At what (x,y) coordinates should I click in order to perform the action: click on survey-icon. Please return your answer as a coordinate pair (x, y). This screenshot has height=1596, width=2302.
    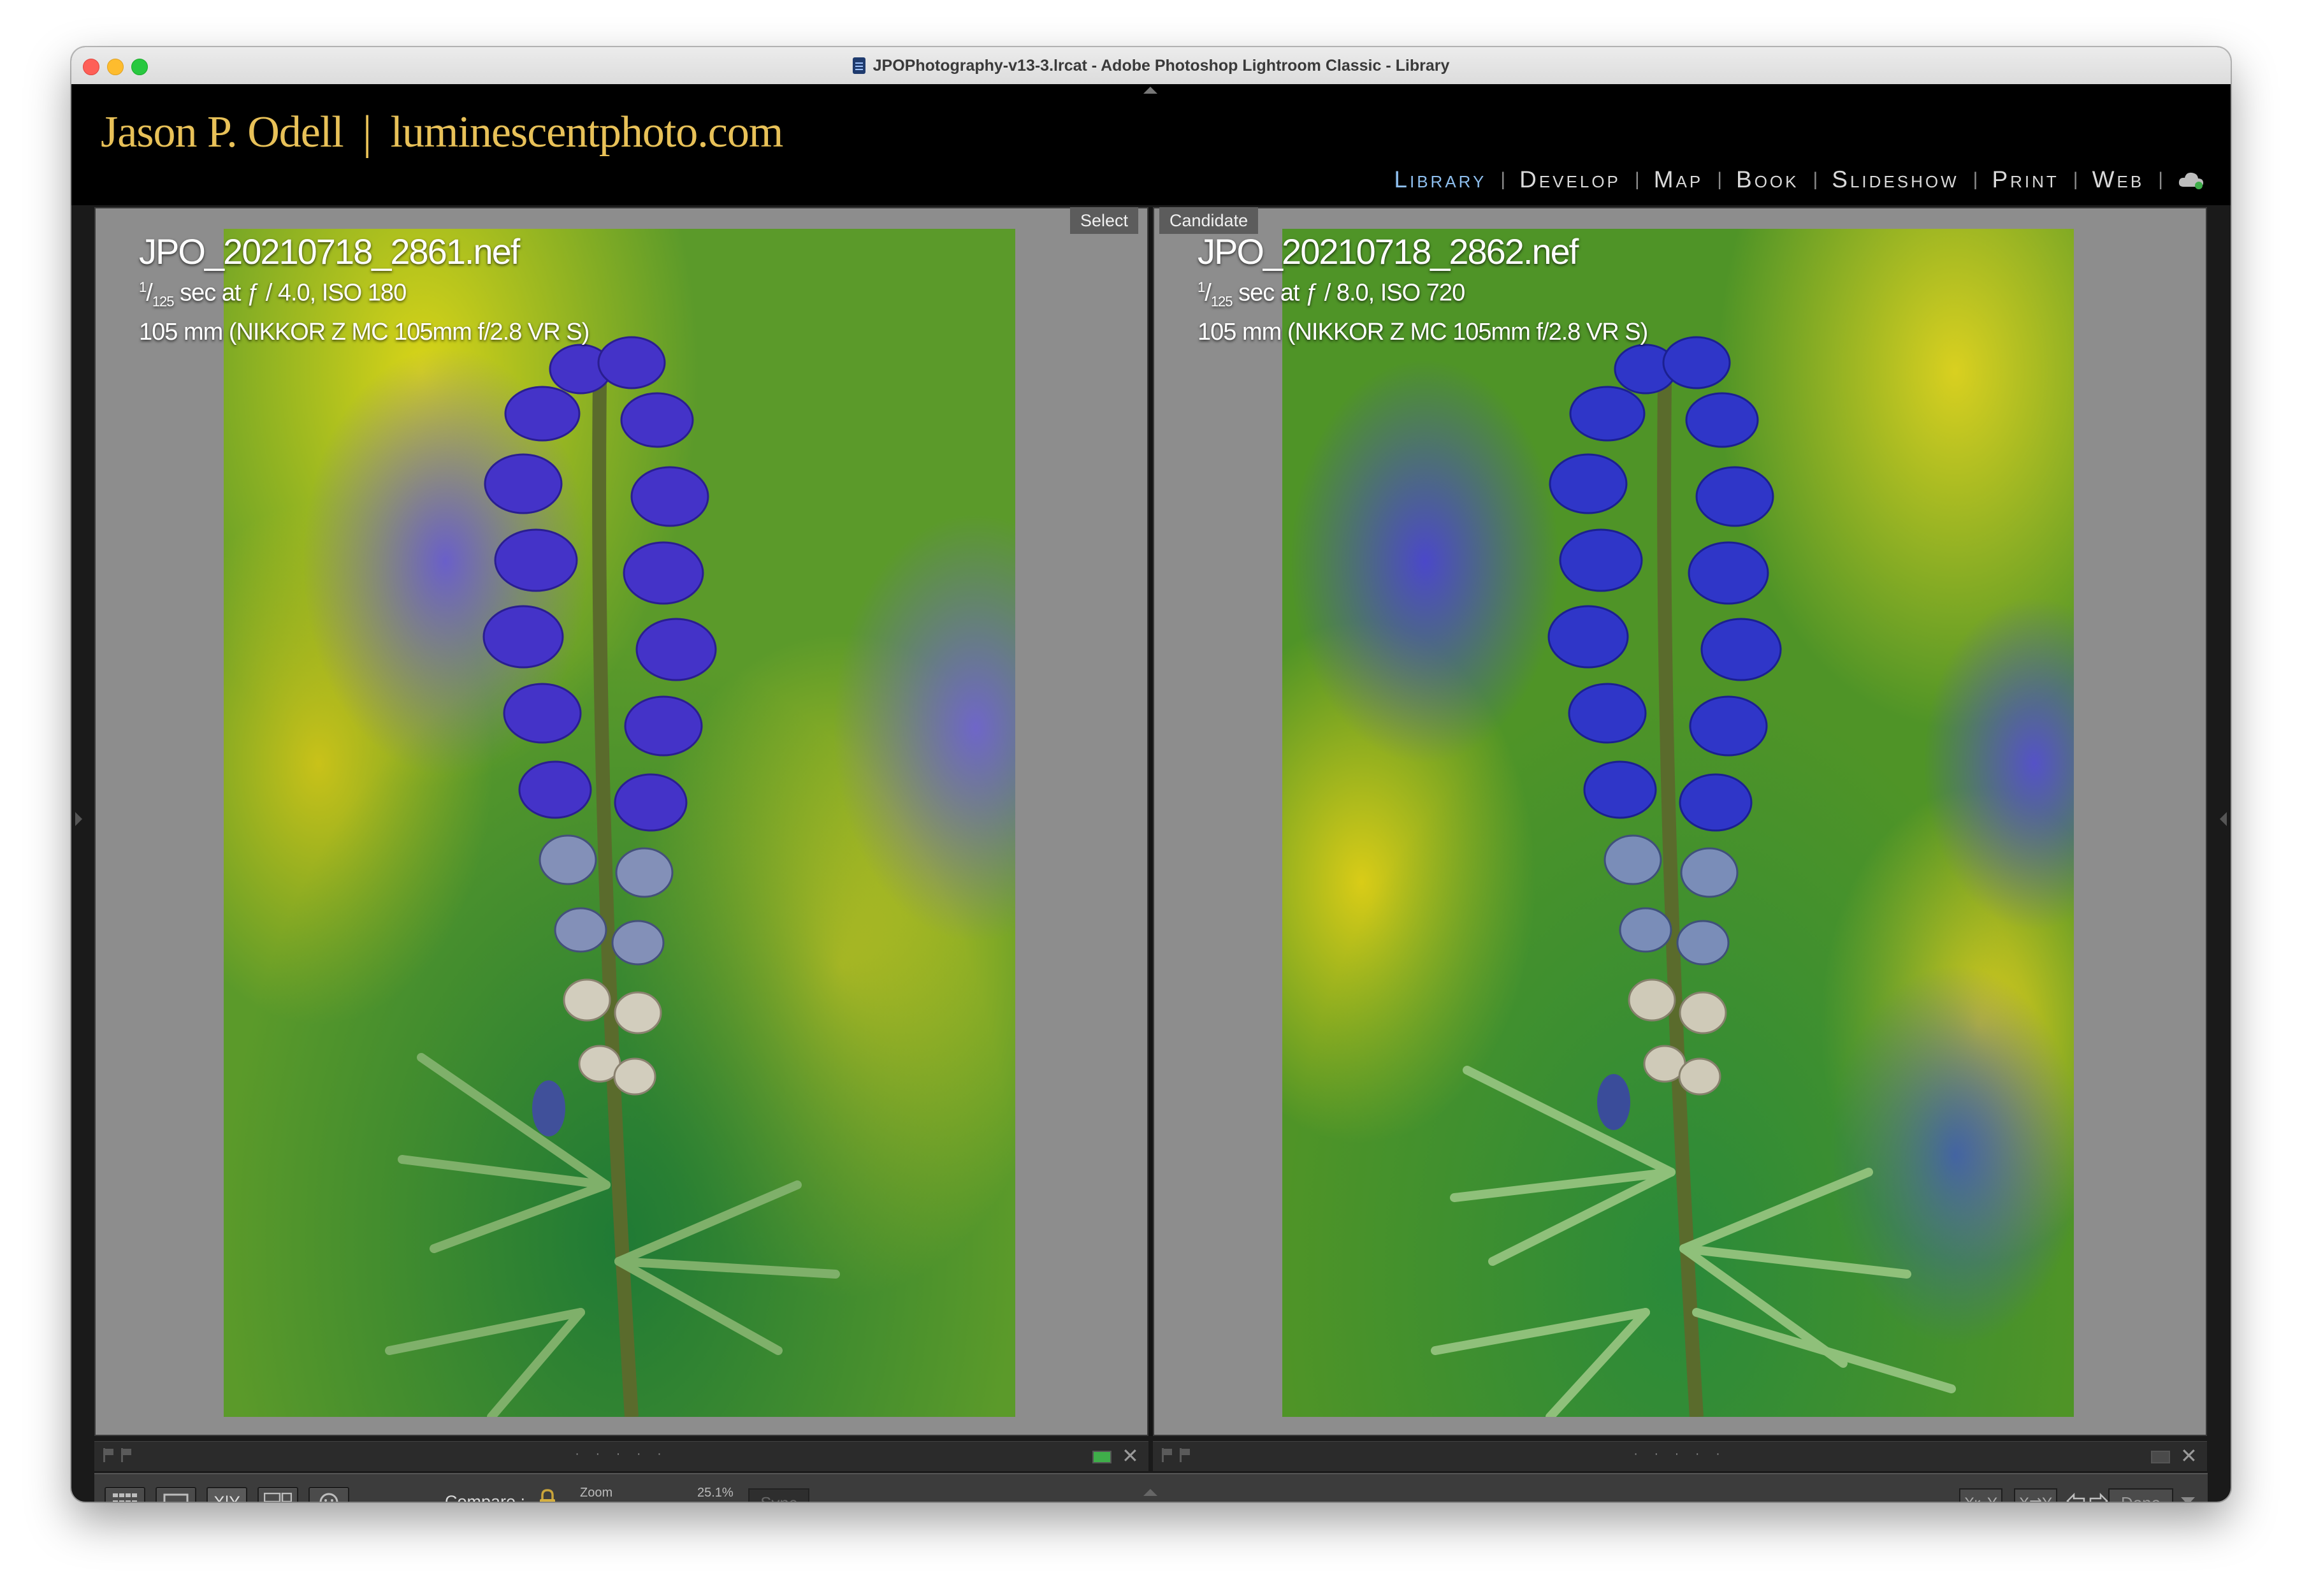
    Looking at the image, I should click on (278, 1497).